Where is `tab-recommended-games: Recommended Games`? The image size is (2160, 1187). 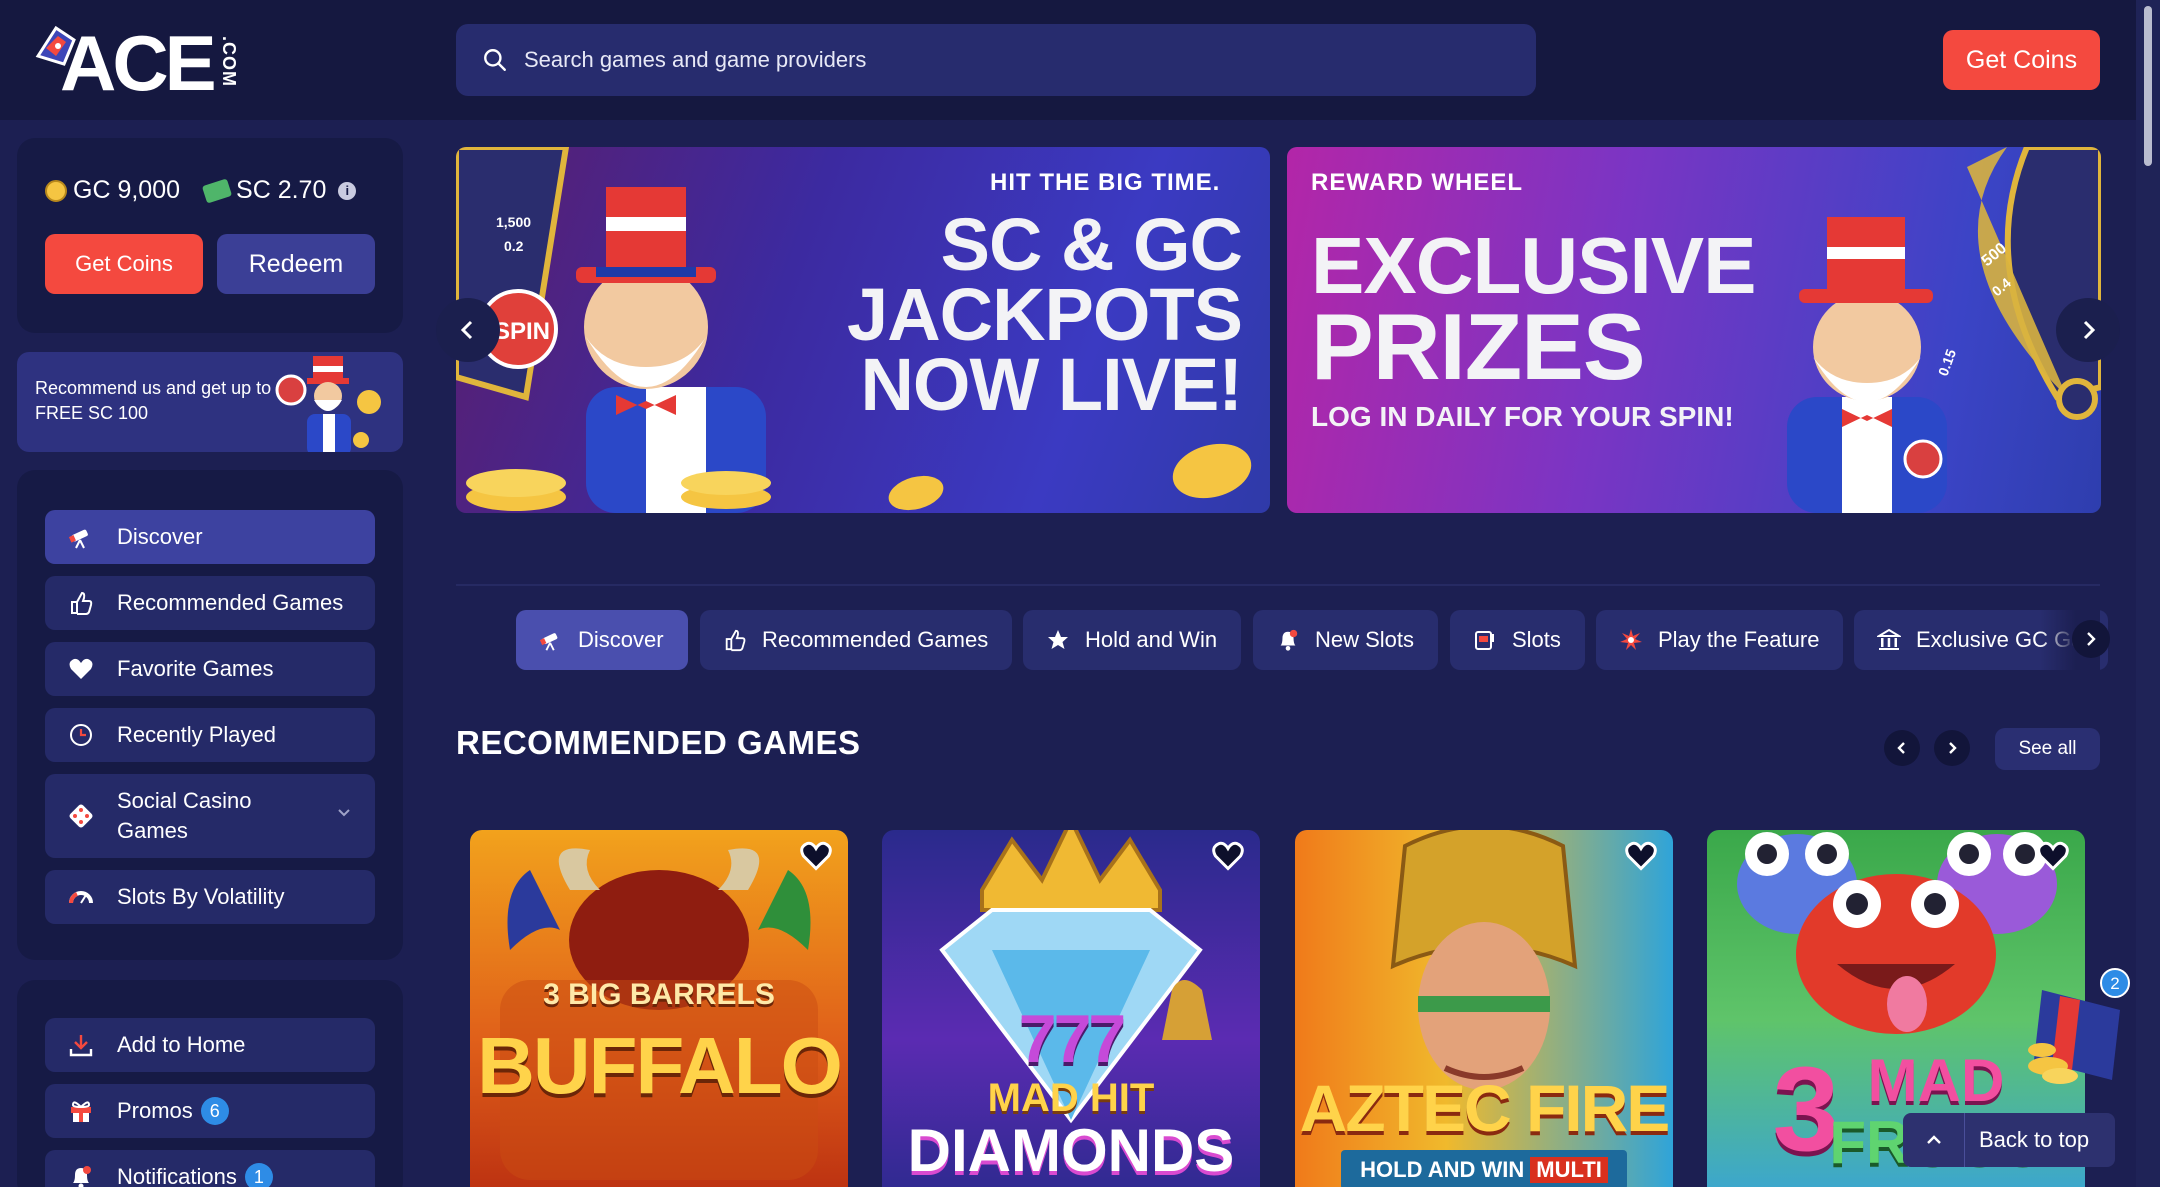
tab-recommended-games: Recommended Games is located at coordinates (856, 640).